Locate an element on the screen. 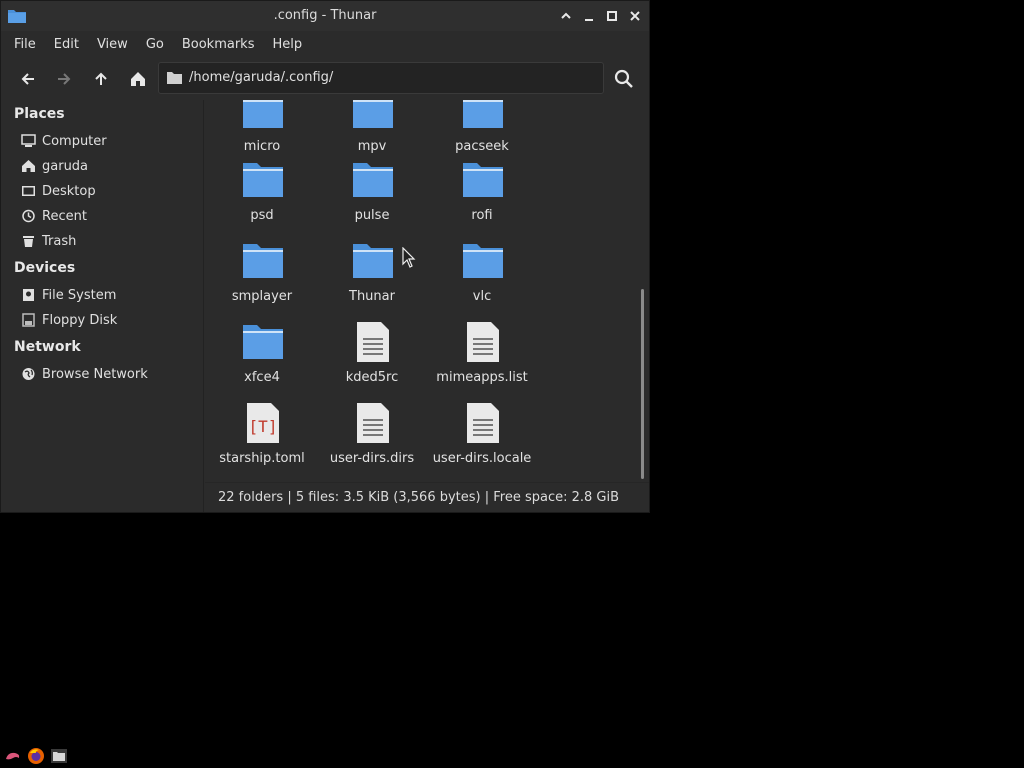 This screenshot has height=768, width=1024. file-name: psd is located at coordinates (262, 215).